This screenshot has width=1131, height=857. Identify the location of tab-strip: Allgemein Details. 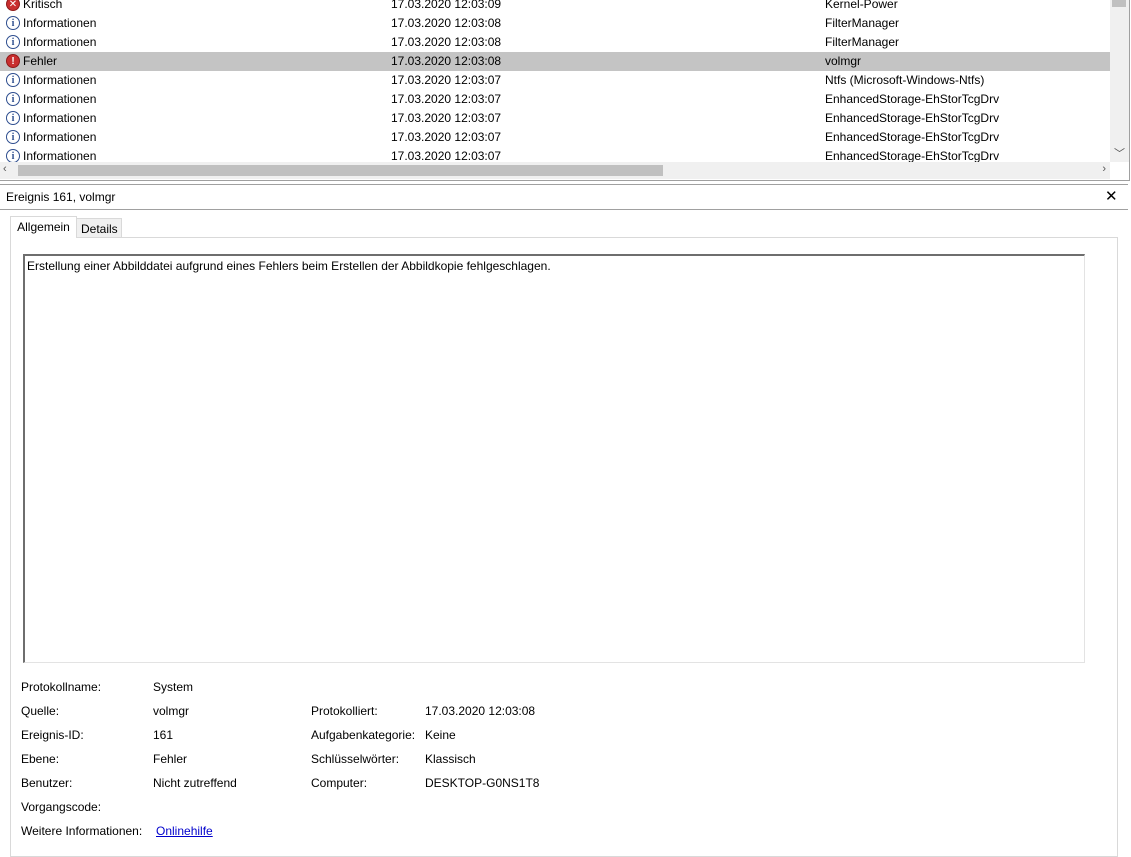
(565, 227).